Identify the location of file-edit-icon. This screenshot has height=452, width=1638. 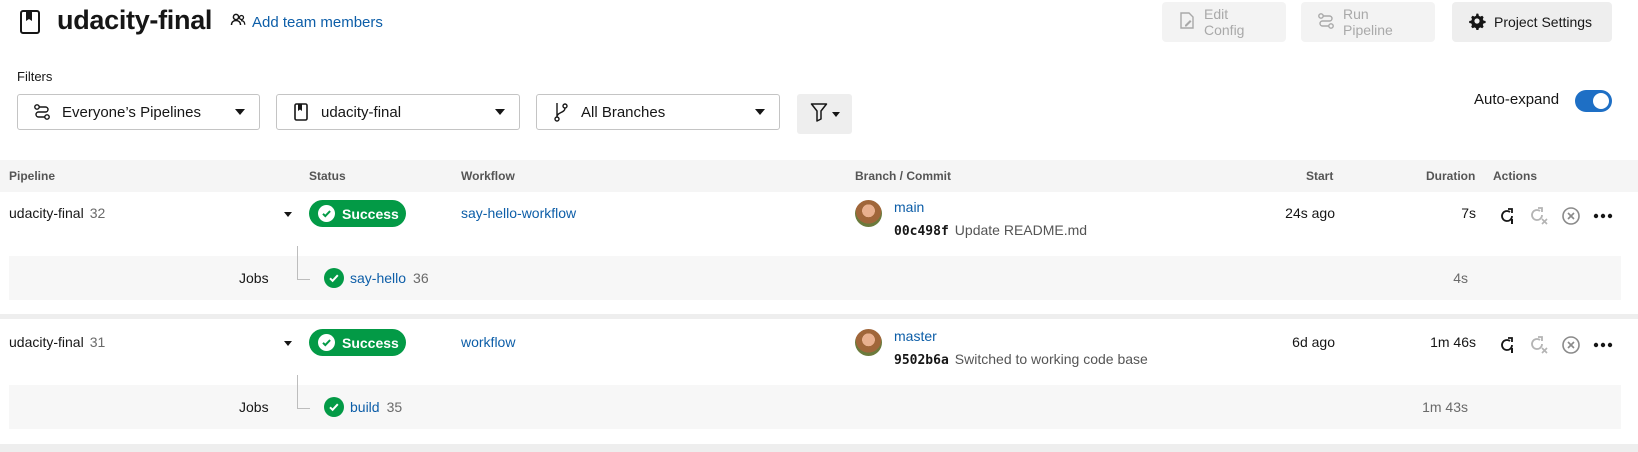
(1187, 22).